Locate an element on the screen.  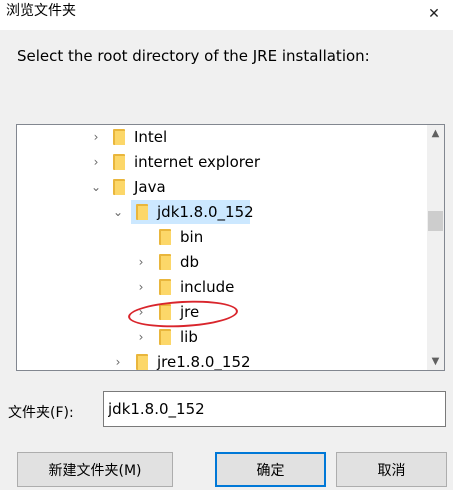
tree-item-label: internet explorer is located at coordinates (197, 162).